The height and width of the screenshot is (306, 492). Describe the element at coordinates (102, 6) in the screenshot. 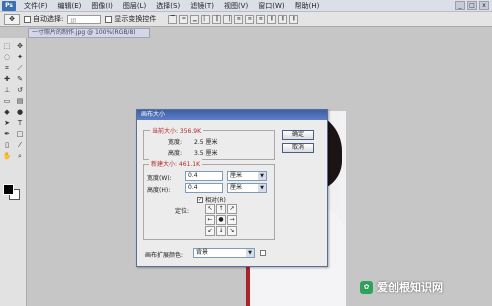

I see `menu-image: 图像(I)` at that location.